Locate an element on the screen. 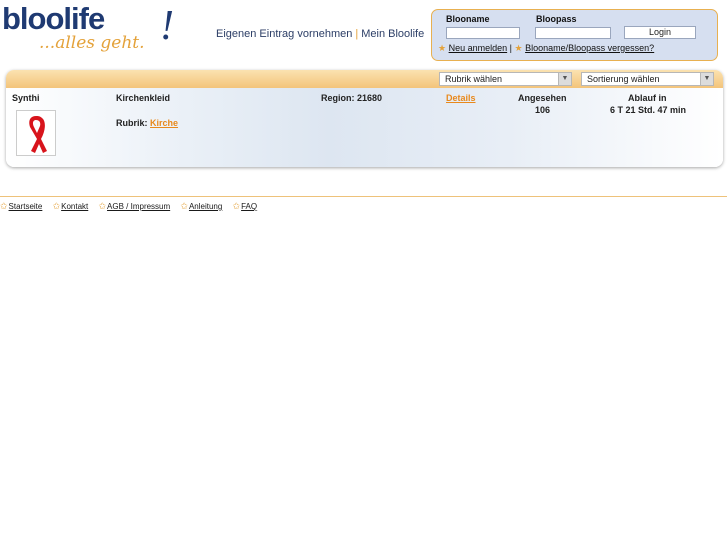 This screenshot has width=727, height=545. footer-item: ✩Anleitung is located at coordinates (201, 206).